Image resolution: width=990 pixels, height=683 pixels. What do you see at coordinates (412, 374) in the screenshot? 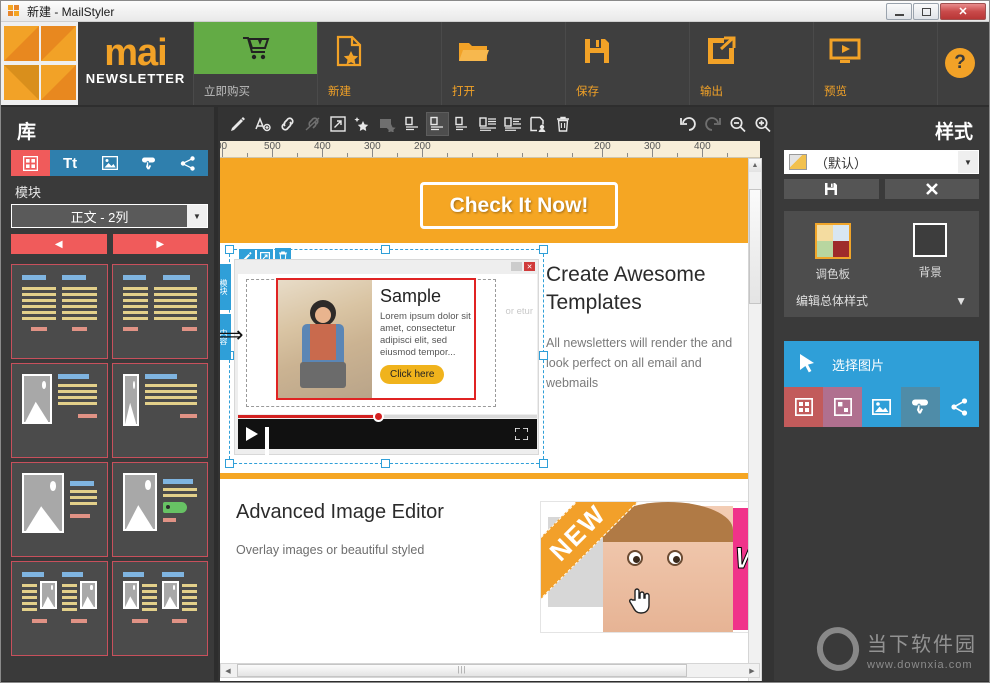
I see `sample-click-button: Click here` at bounding box center [412, 374].